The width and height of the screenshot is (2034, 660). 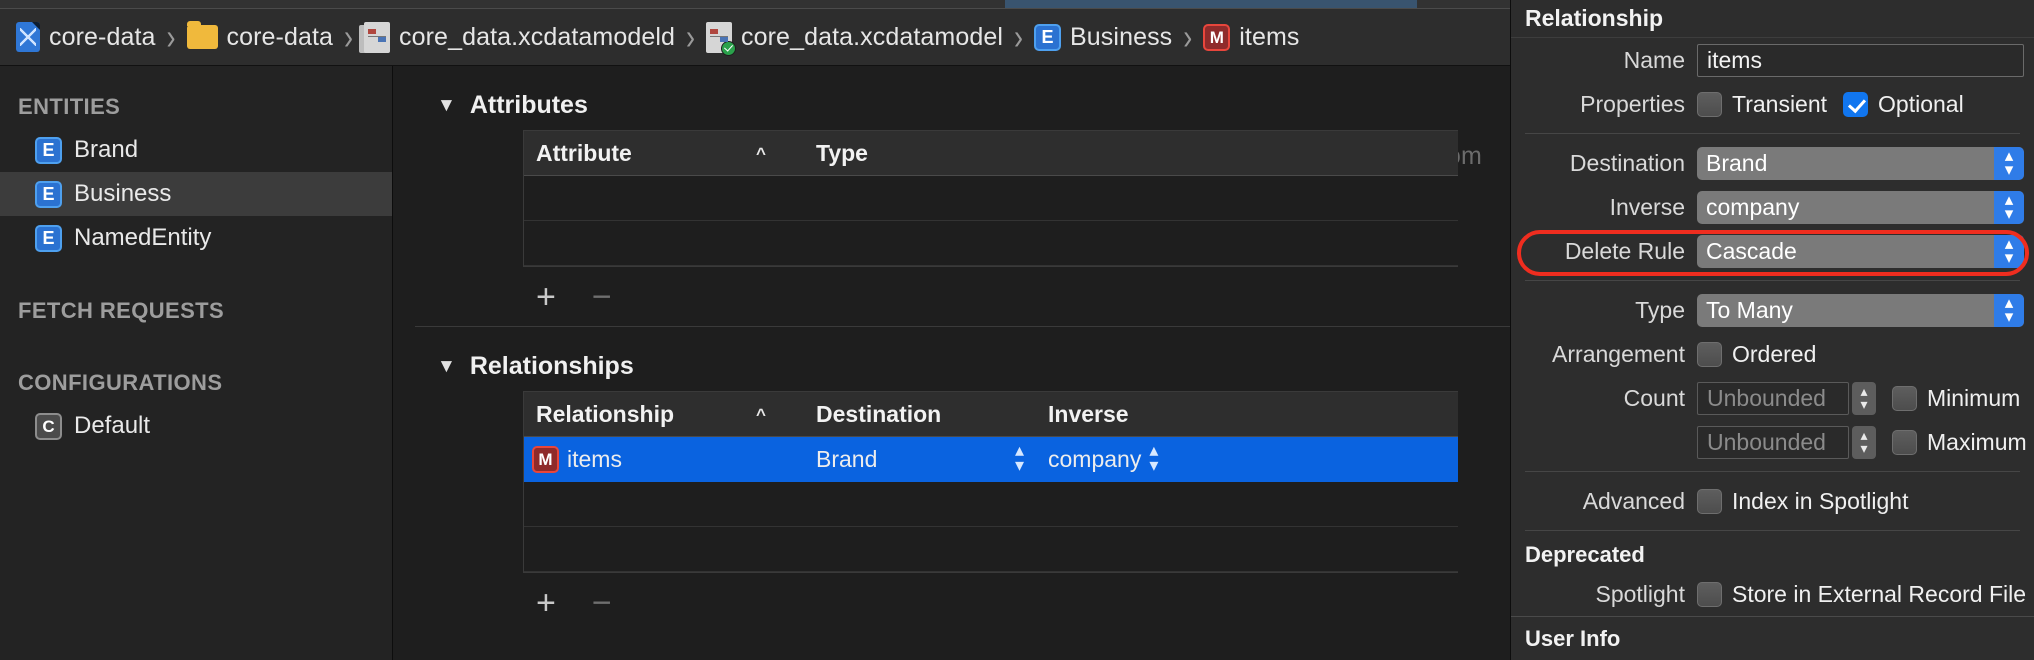 I want to click on sidebar-item-business: E Business, so click(x=196, y=194).